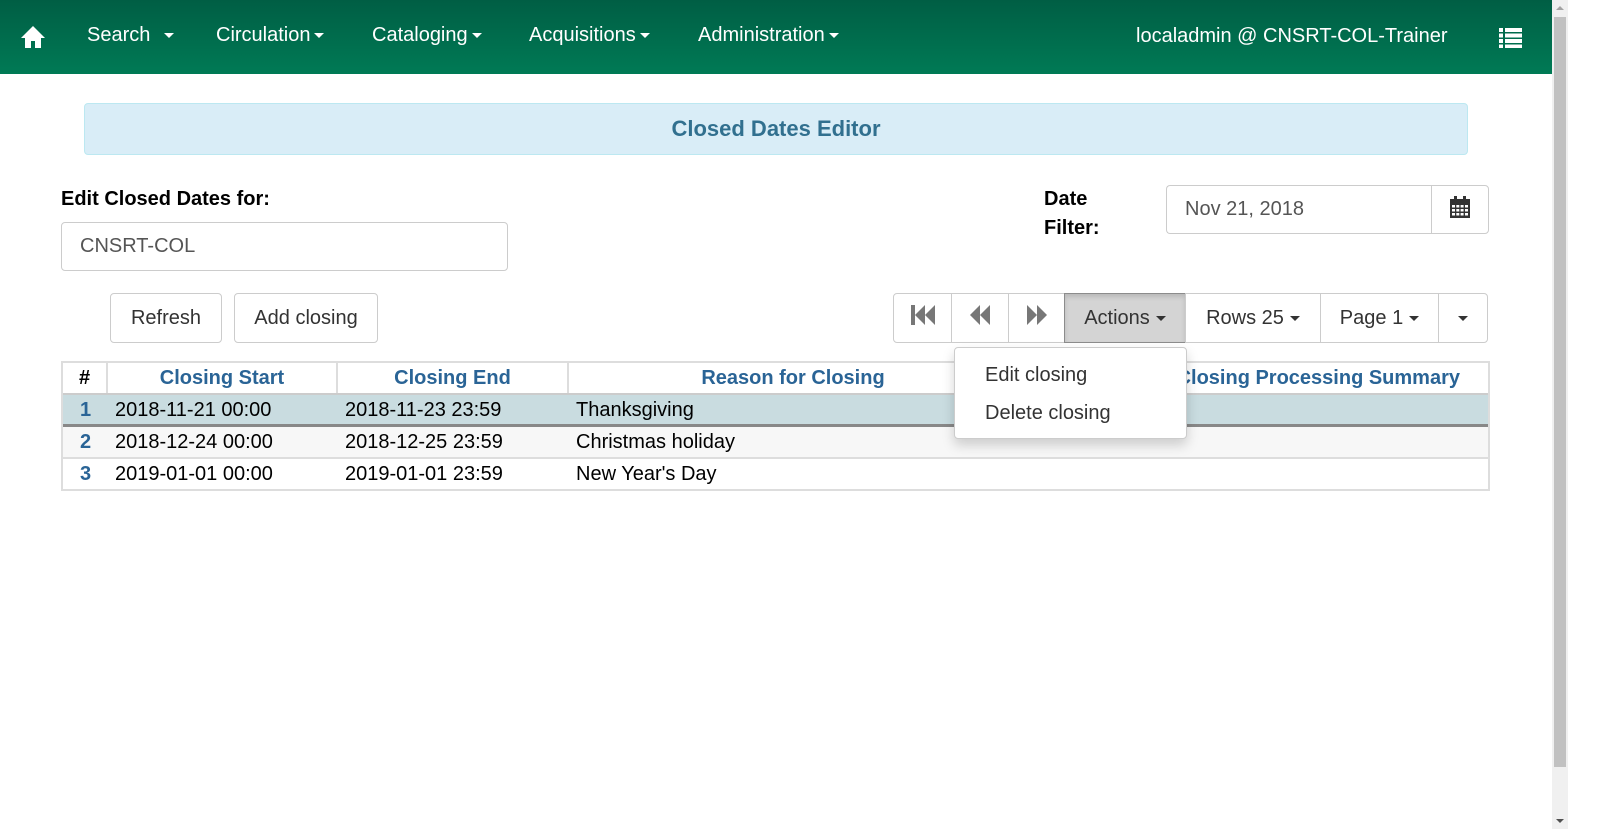  What do you see at coordinates (423, 410) in the screenshot?
I see `closing-end-cell: 2018-11-23 23:59` at bounding box center [423, 410].